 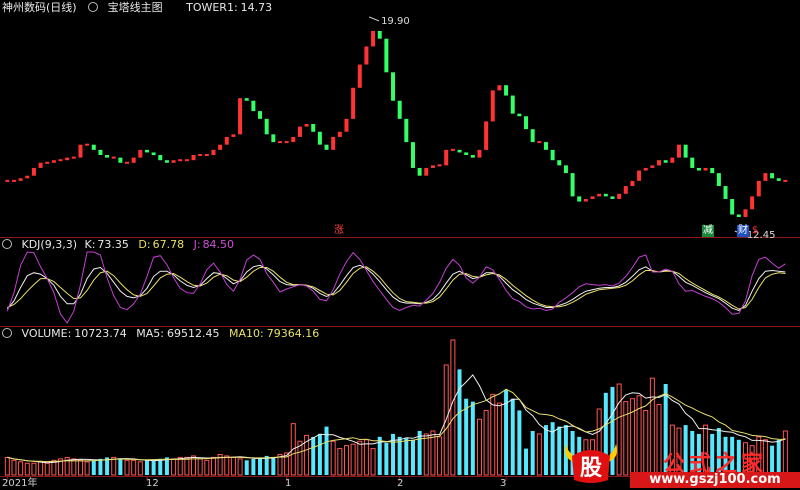 I want to click on x-label-jan: 1, so click(x=288, y=483).